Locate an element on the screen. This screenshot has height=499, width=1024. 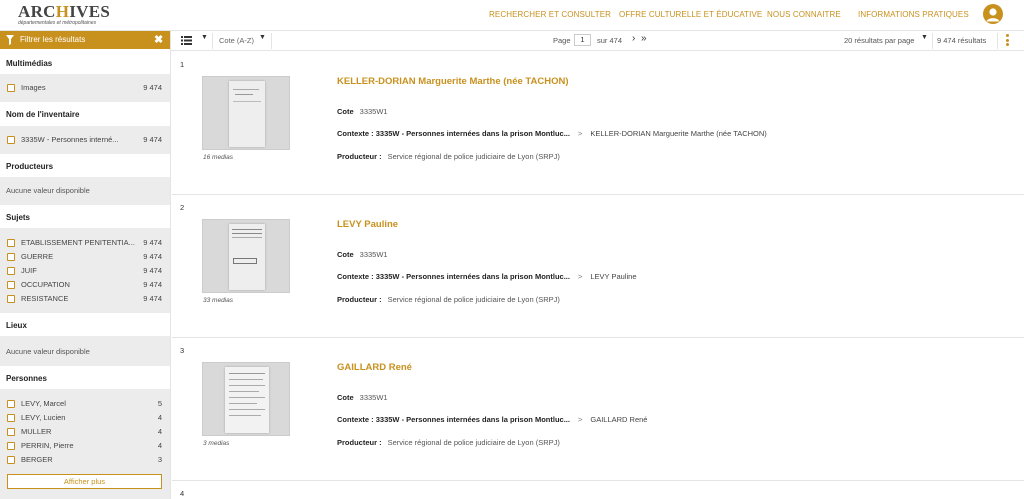
nav-informations-pratiques: INFORMATIONS PRATIQUES is located at coordinates (913, 14).